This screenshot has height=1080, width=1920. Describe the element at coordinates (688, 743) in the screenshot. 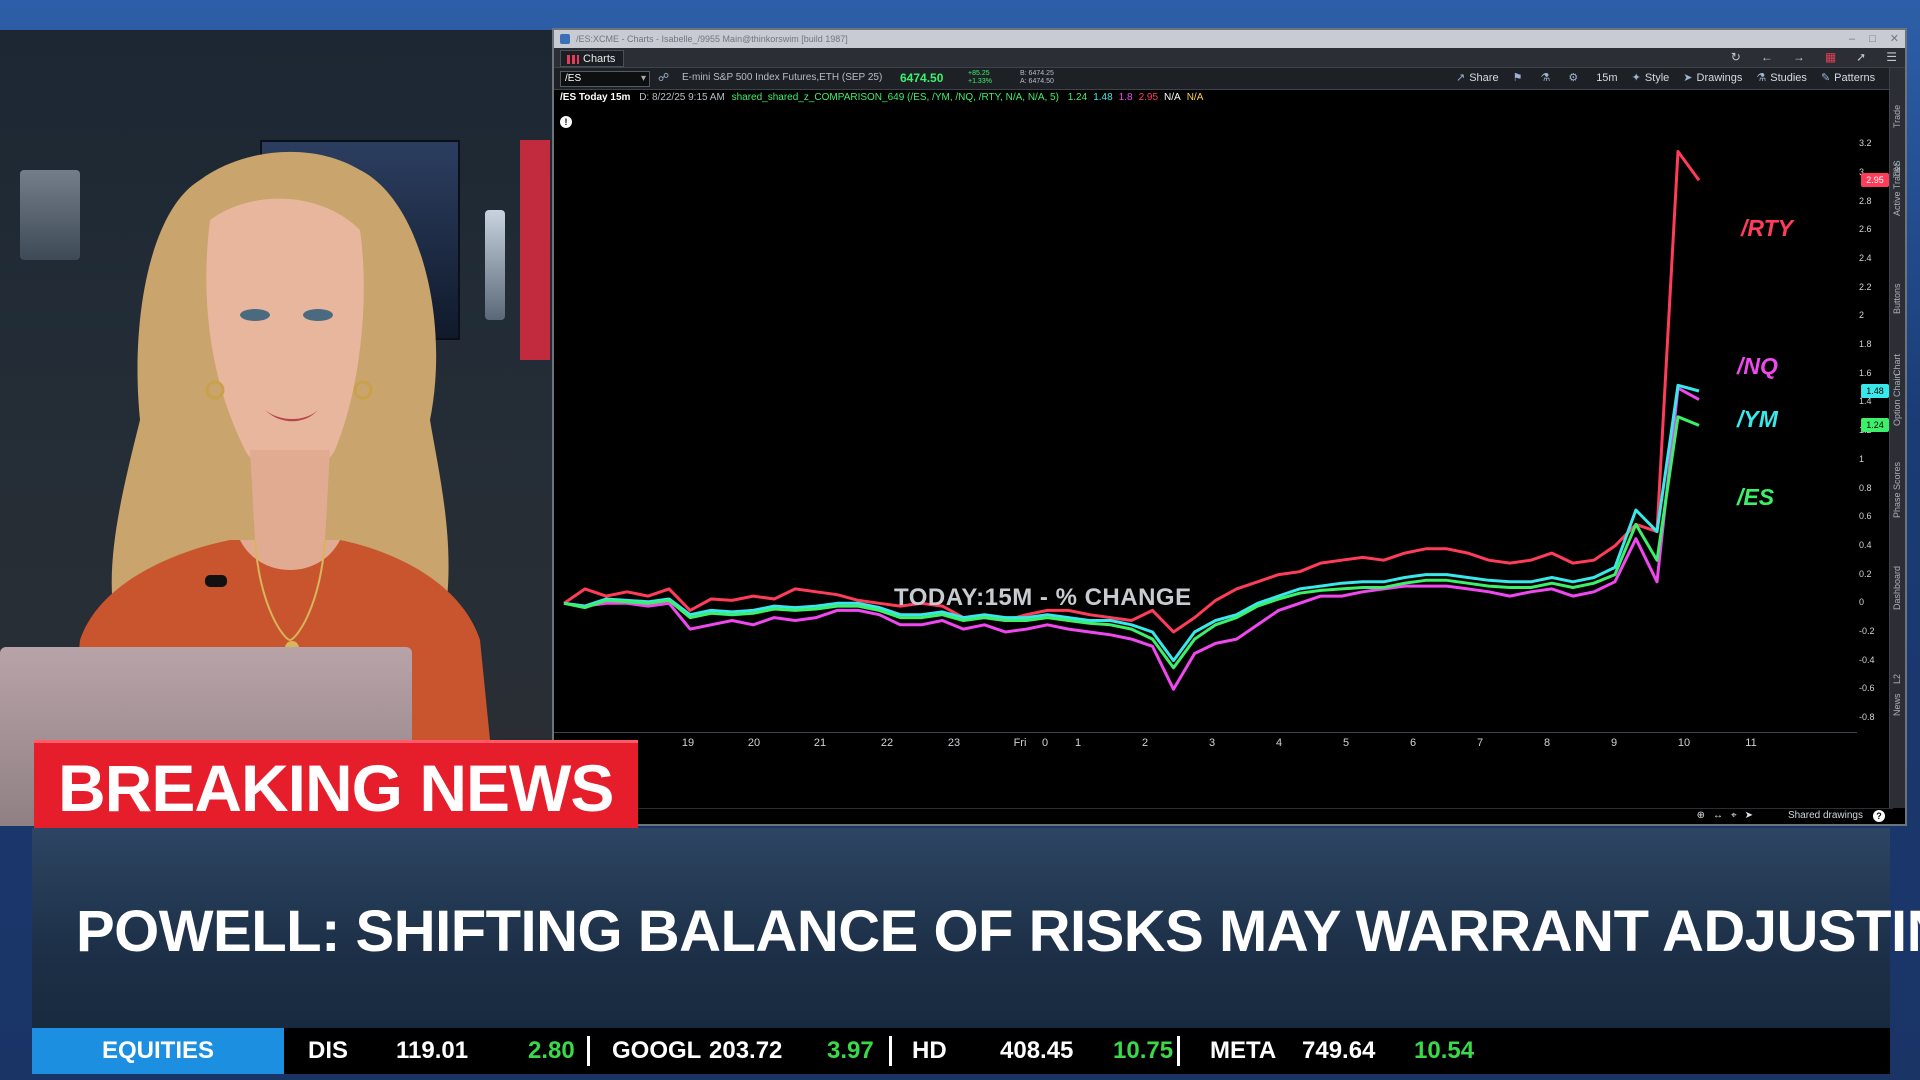

I see `x-tick-label: 19` at that location.